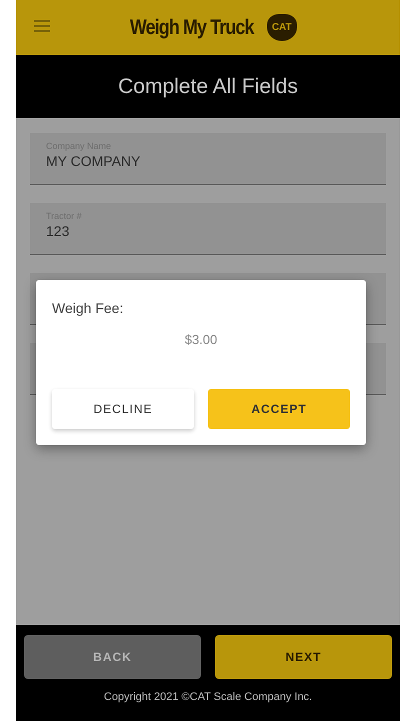  Describe the element at coordinates (58, 231) in the screenshot. I see `field-value: 123` at that location.